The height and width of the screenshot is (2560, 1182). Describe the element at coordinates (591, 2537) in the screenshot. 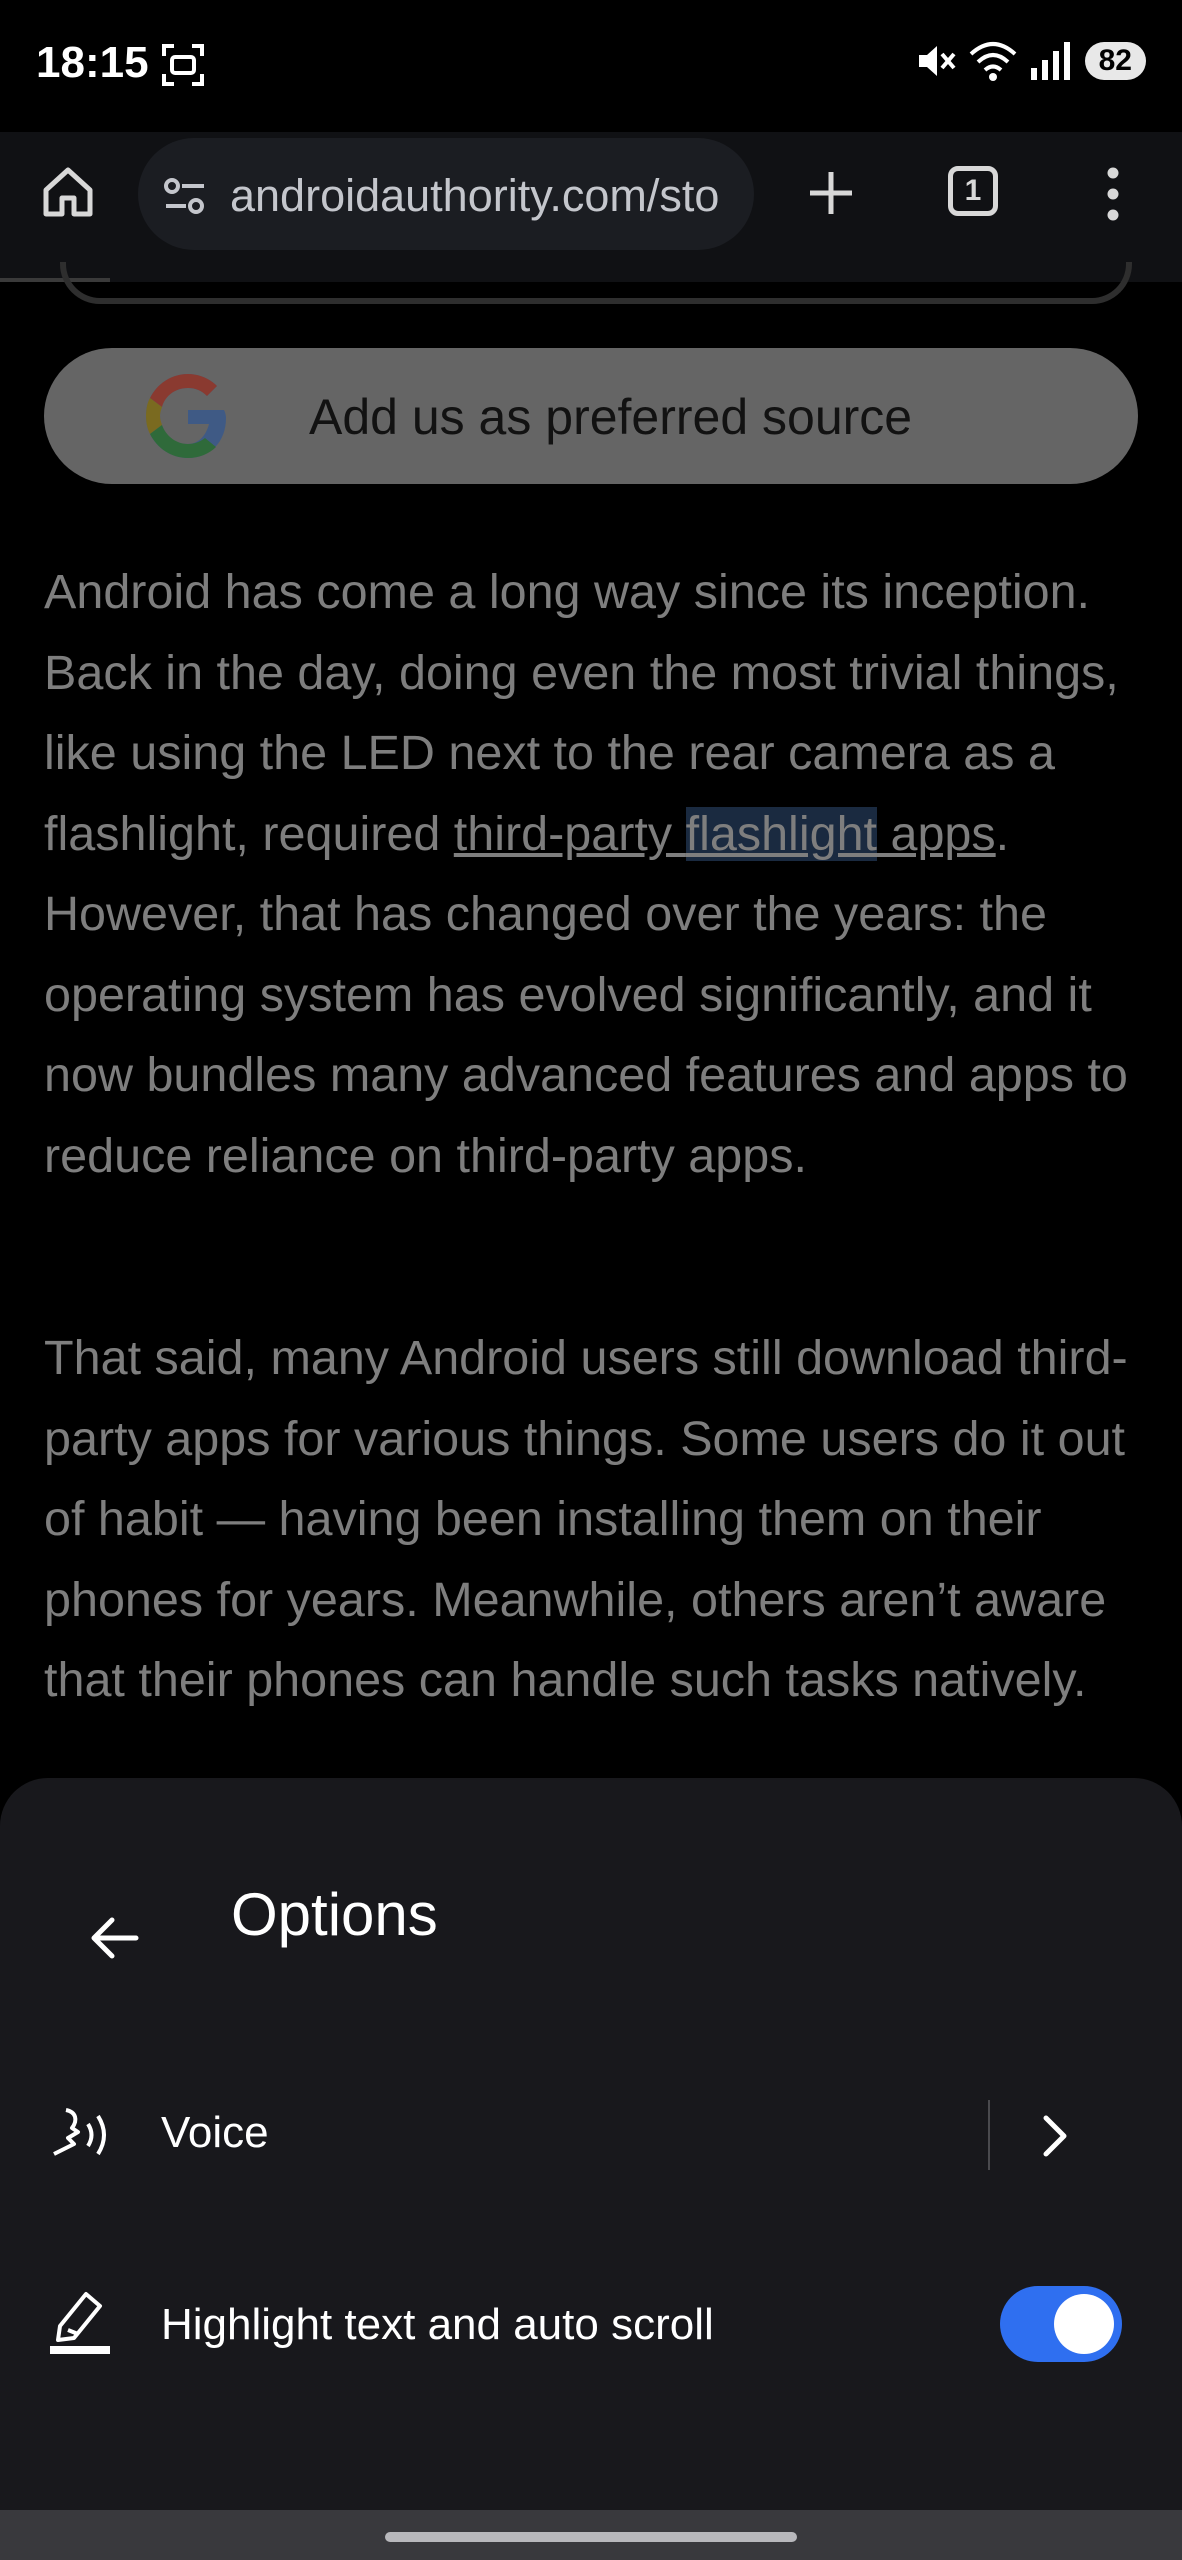

I see `home-indicator` at that location.